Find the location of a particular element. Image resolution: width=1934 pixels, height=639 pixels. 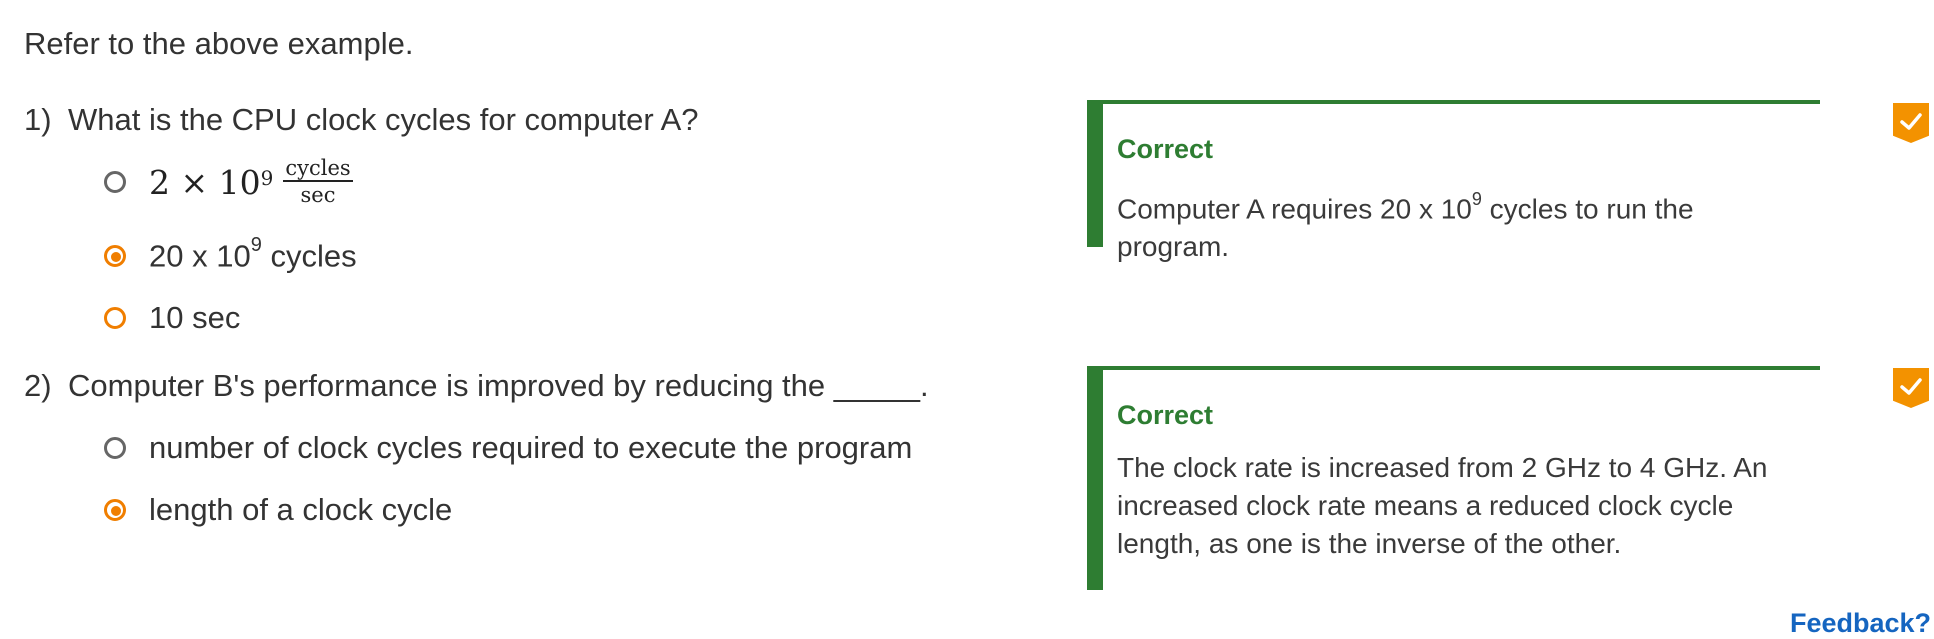

option-label: 10 sec is located at coordinates (195, 317).